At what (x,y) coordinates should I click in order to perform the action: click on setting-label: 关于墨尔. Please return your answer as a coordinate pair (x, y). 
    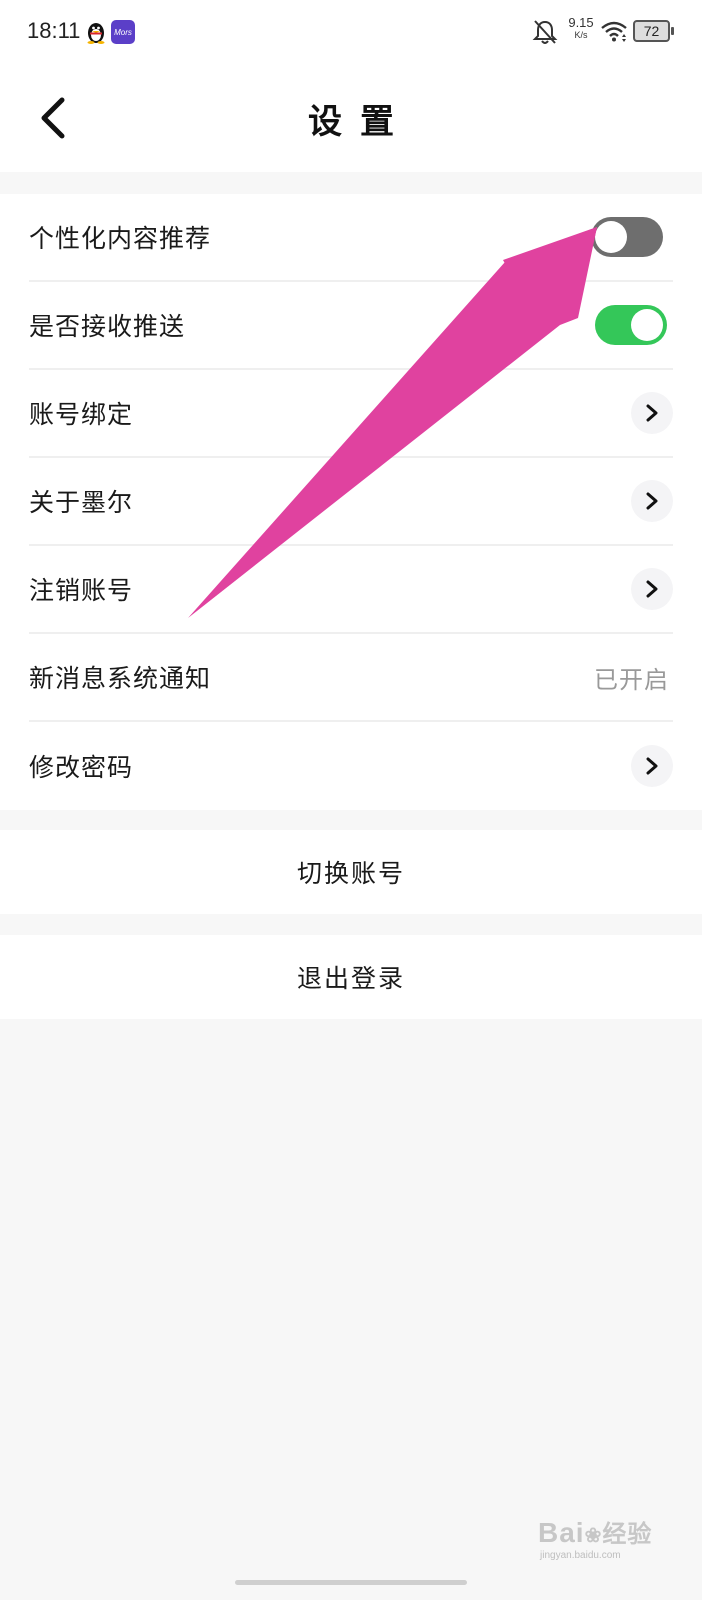
    Looking at the image, I should click on (81, 502).